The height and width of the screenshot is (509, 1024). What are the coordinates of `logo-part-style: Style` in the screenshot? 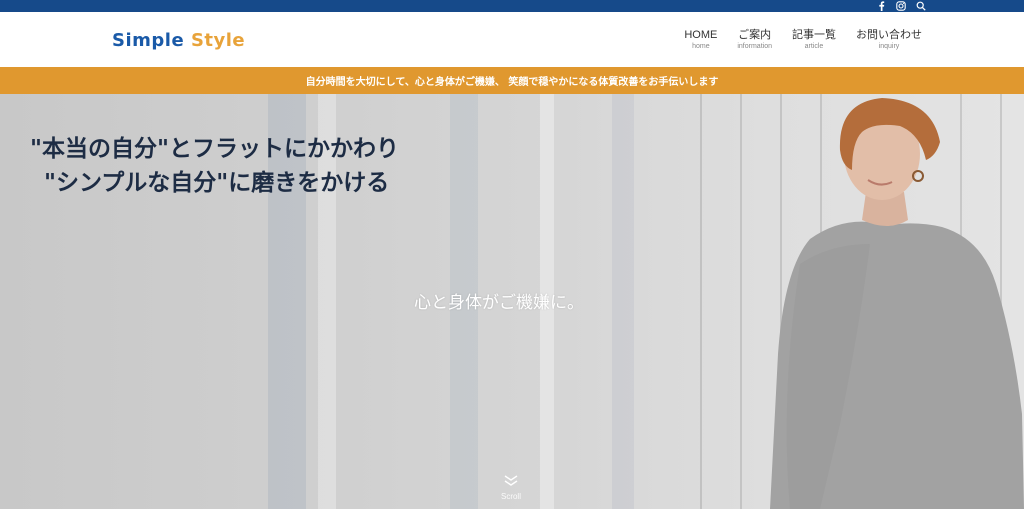 It's located at (218, 40).